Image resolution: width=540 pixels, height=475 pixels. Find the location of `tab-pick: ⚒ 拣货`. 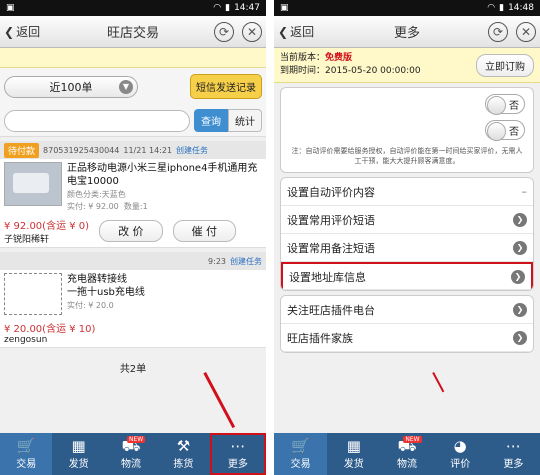

tab-pick: ⚒ 拣货 is located at coordinates (183, 454).